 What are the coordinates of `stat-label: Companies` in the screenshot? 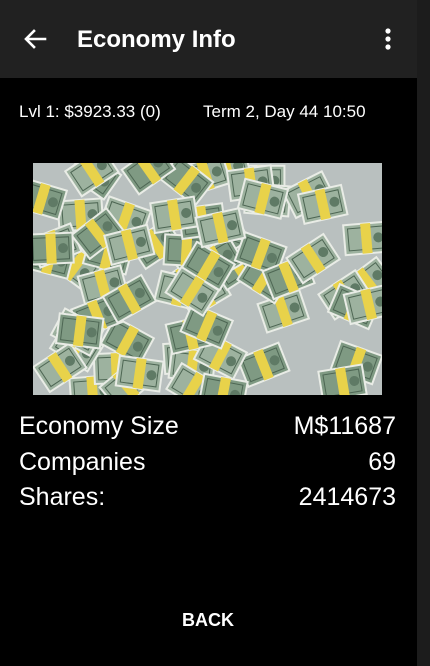 It's located at (82, 462).